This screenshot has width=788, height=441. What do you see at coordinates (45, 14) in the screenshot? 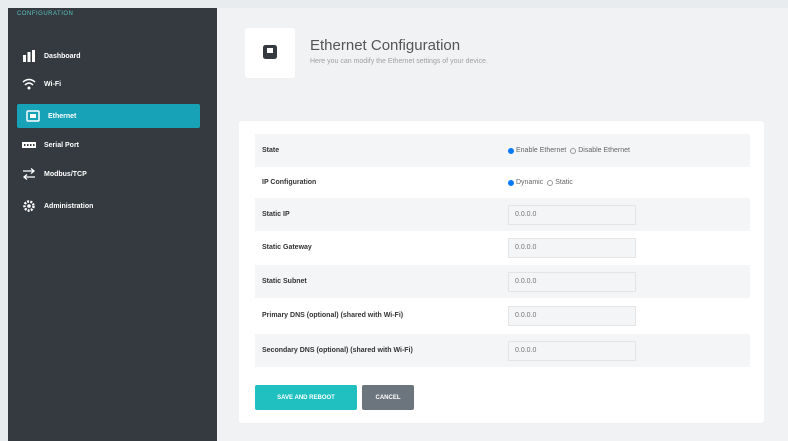
I see `sidebar-header: CONFIGURATION` at bounding box center [45, 14].